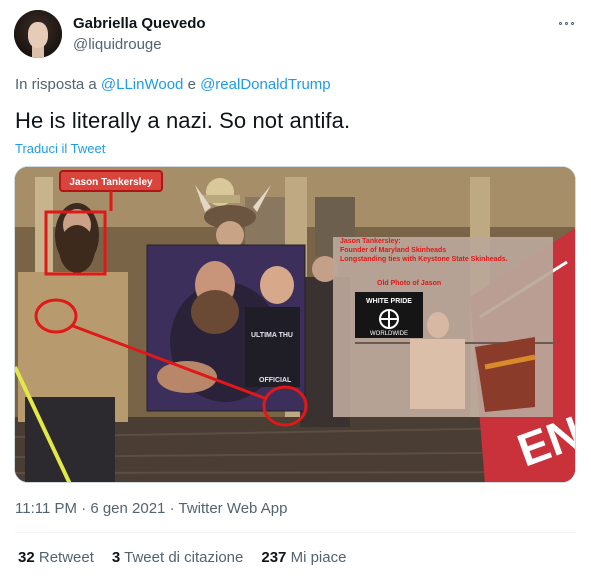  Describe the element at coordinates (389, 334) in the screenshot. I see `banner-line2: WORLDWIDE` at that location.